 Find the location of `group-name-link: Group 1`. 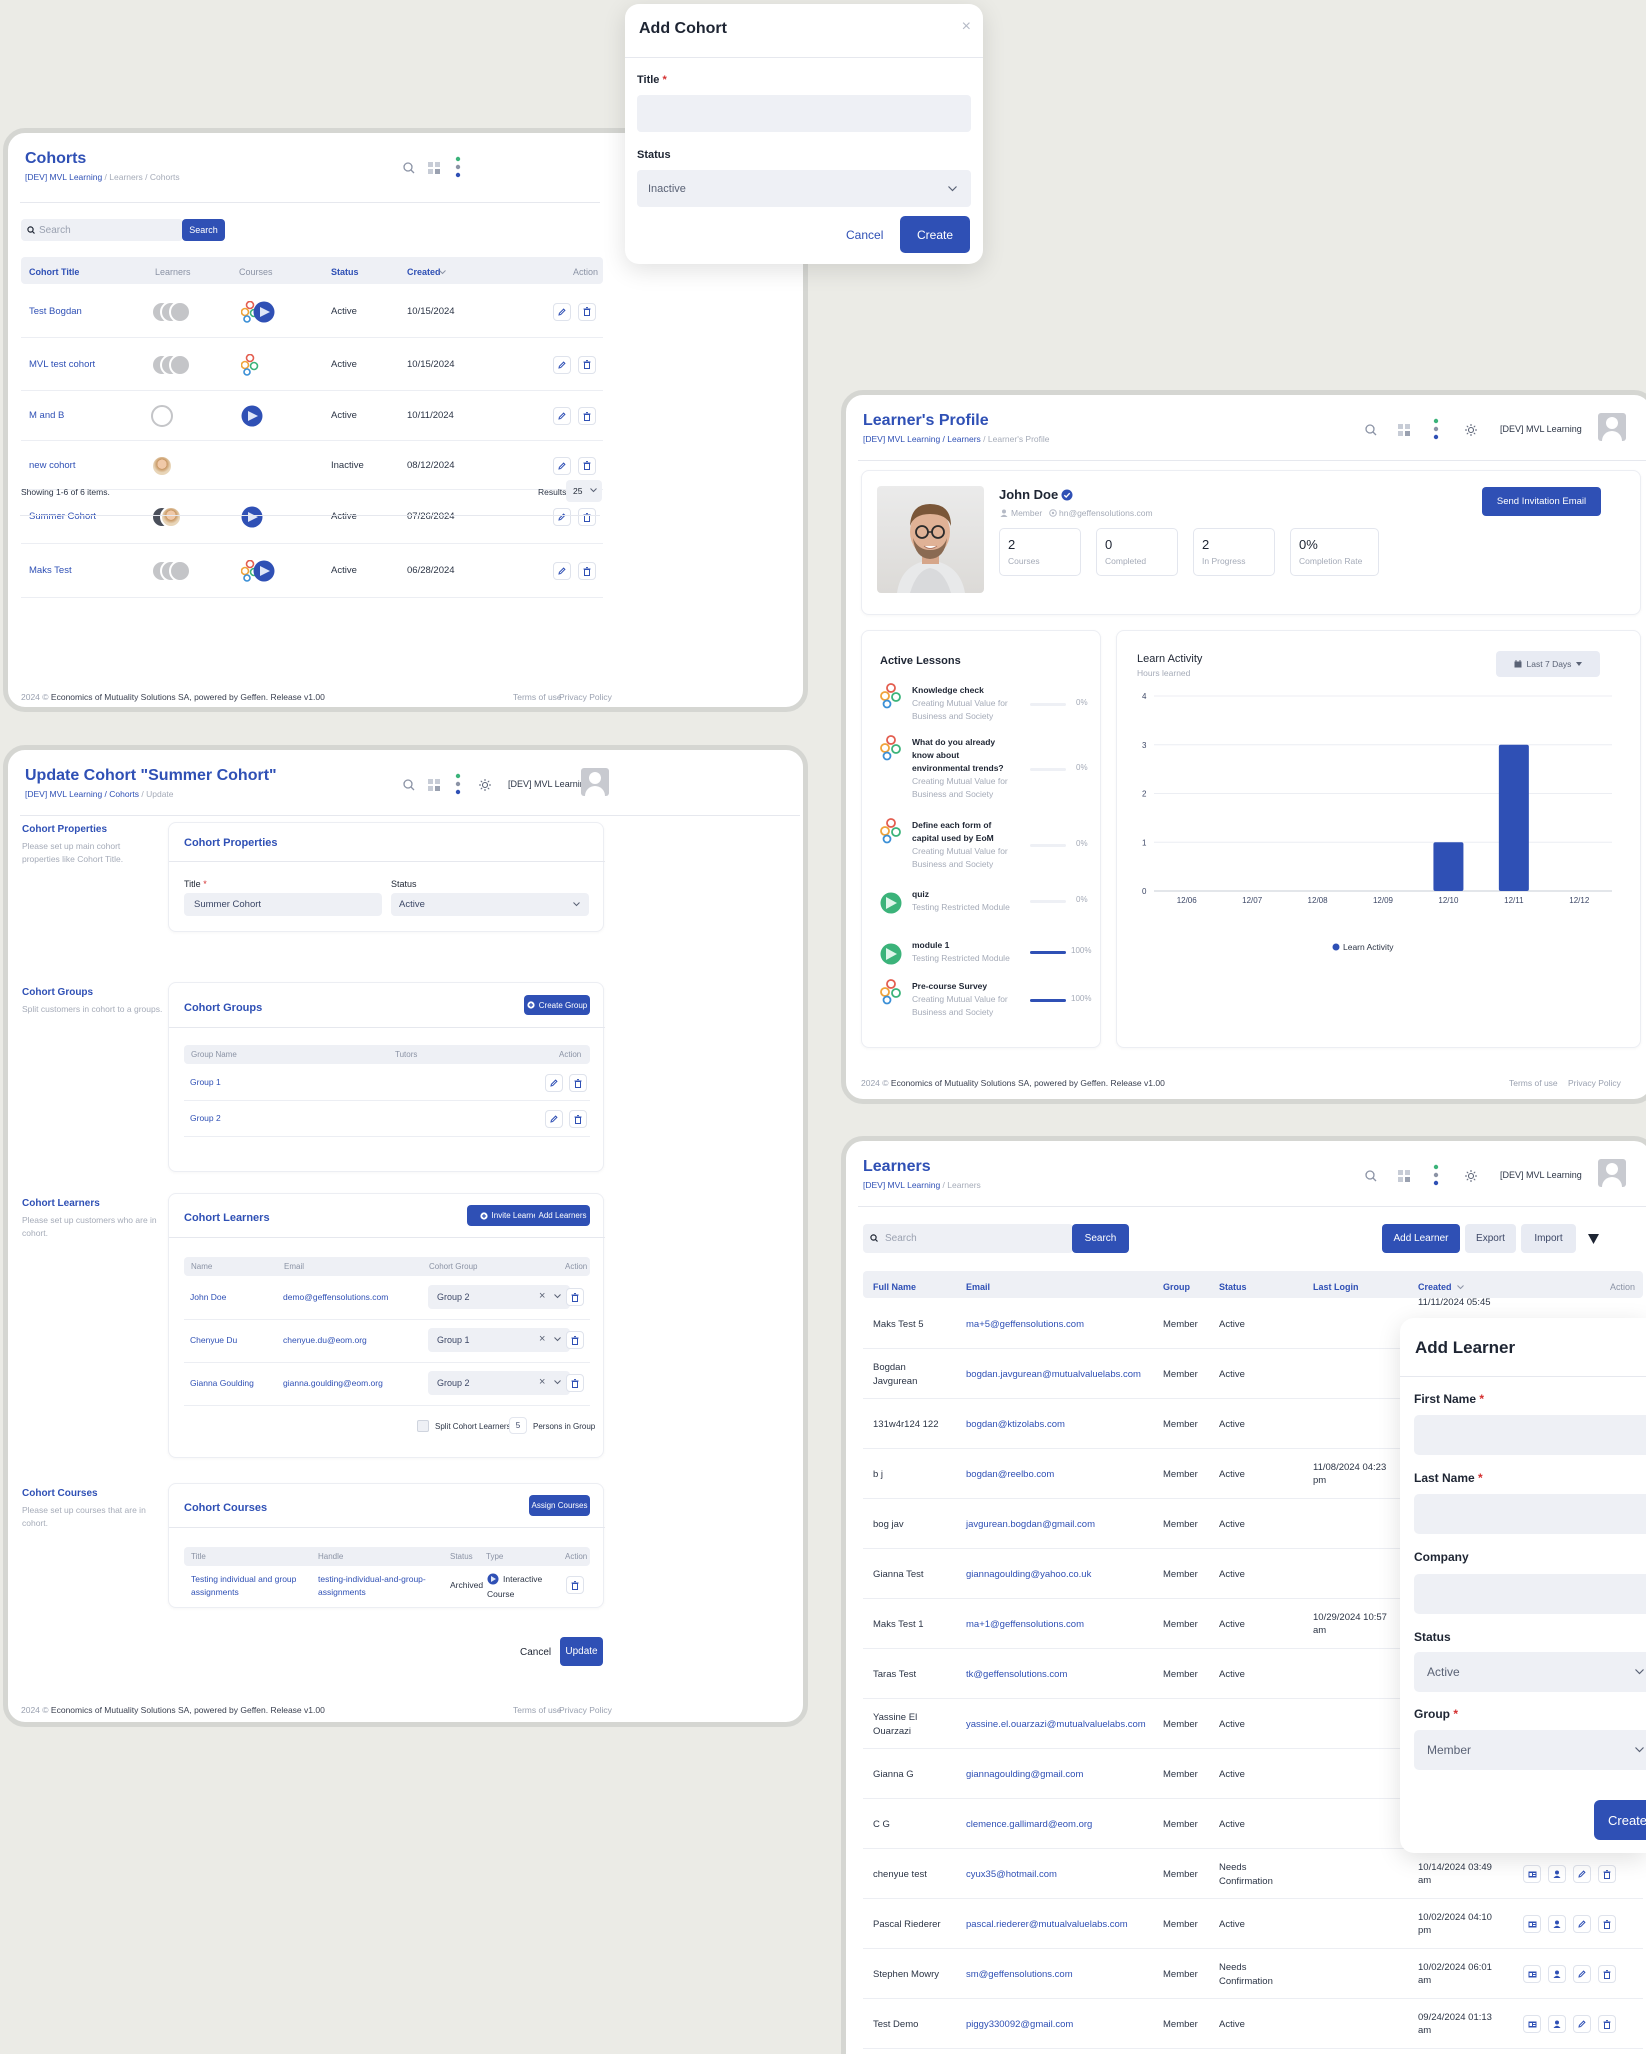

group-name-link: Group 1 is located at coordinates (205, 1082).